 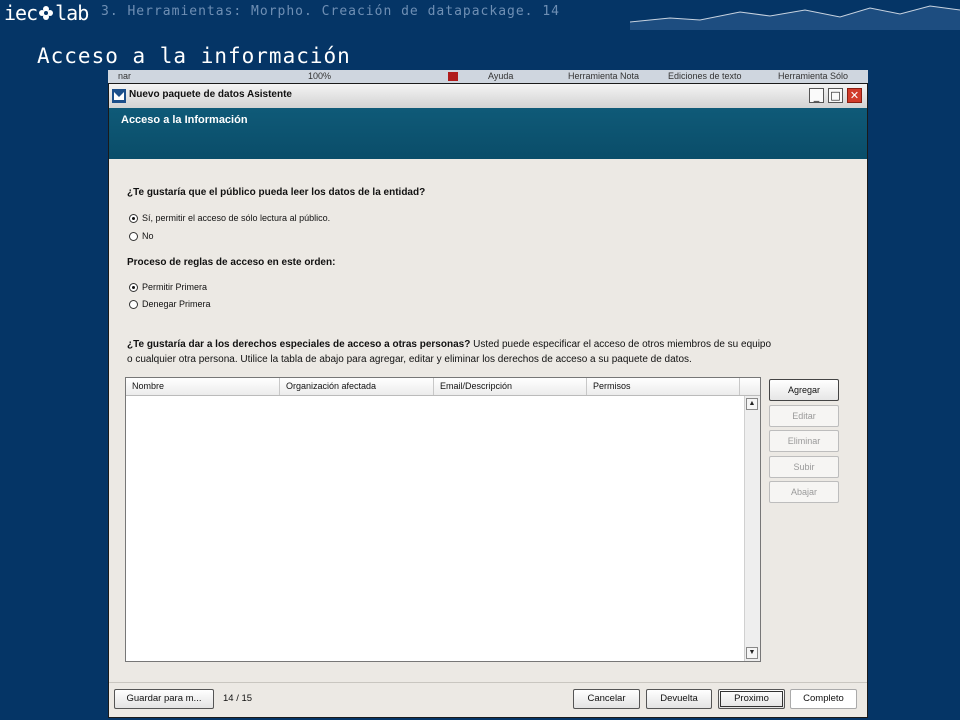 What do you see at coordinates (679, 699) in the screenshot?
I see `back-button: Devuelta` at bounding box center [679, 699].